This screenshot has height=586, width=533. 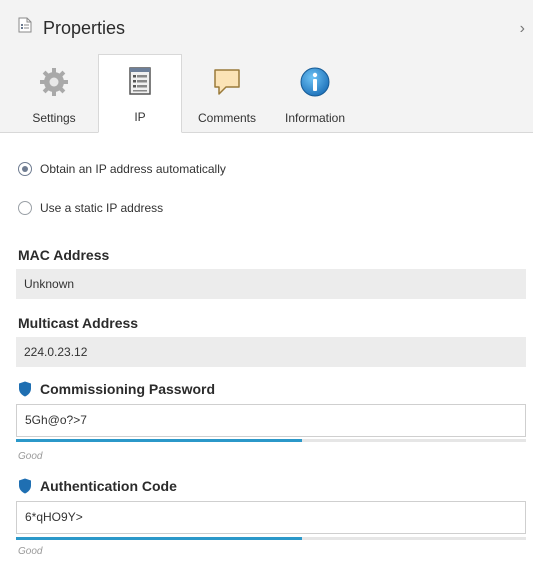 What do you see at coordinates (25, 169) in the screenshot?
I see `radio-button-selected` at bounding box center [25, 169].